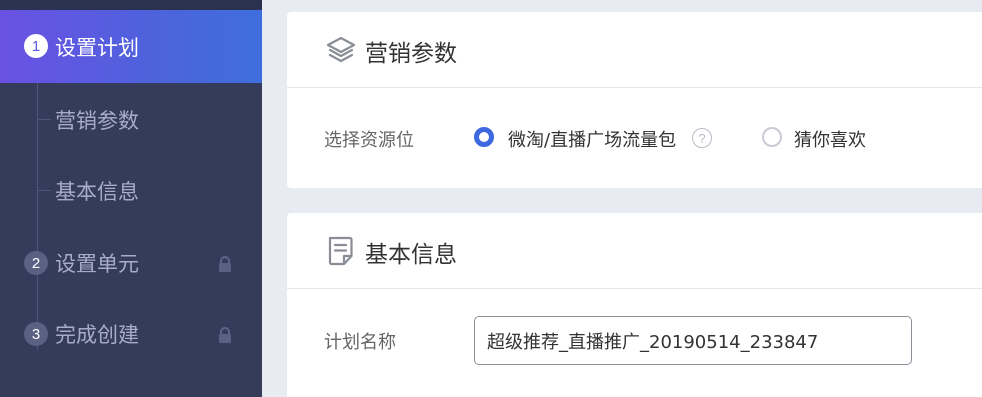  What do you see at coordinates (360, 342) in the screenshot?
I see `plan-name-label: 计划名称` at bounding box center [360, 342].